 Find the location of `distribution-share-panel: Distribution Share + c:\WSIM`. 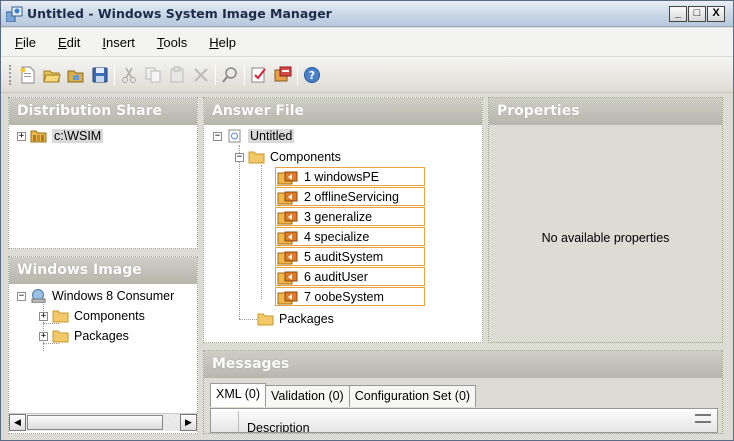

distribution-share-panel: Distribution Share + c:\WSIM is located at coordinates (103, 173).